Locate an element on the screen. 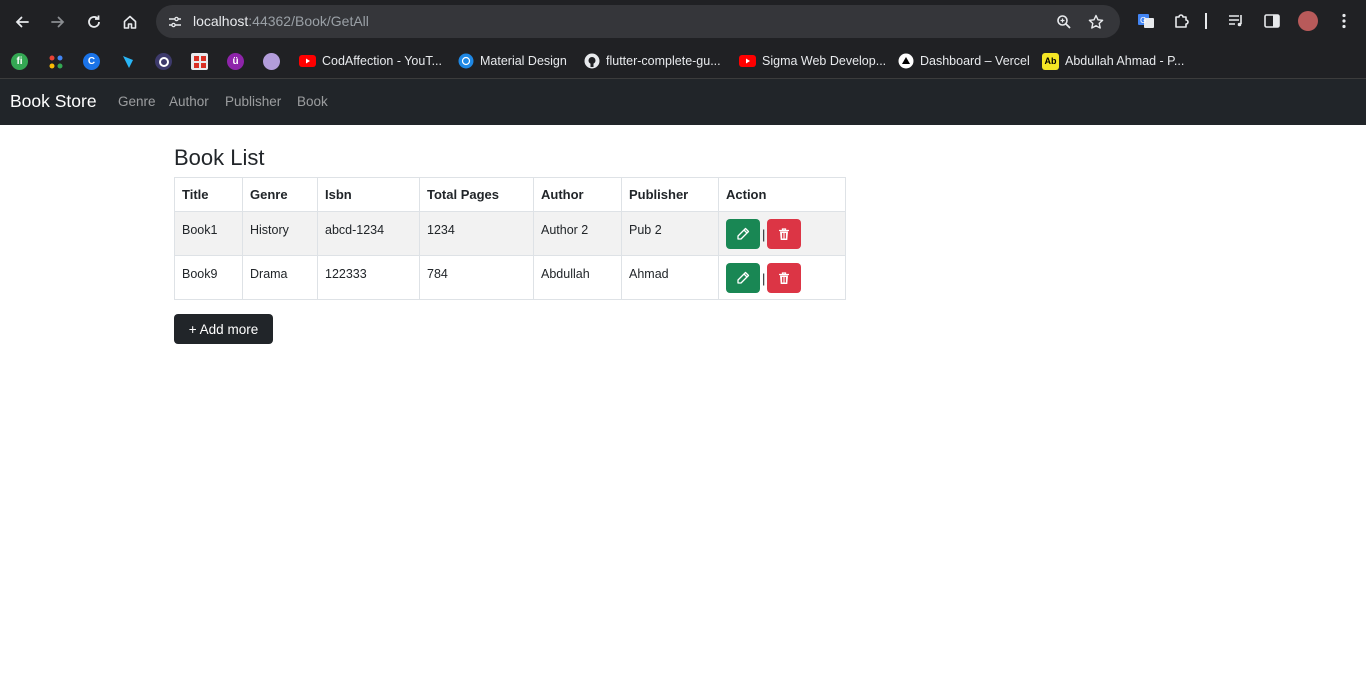 Image resolution: width=1366 pixels, height=677 pixels. home-icon is located at coordinates (130, 22).